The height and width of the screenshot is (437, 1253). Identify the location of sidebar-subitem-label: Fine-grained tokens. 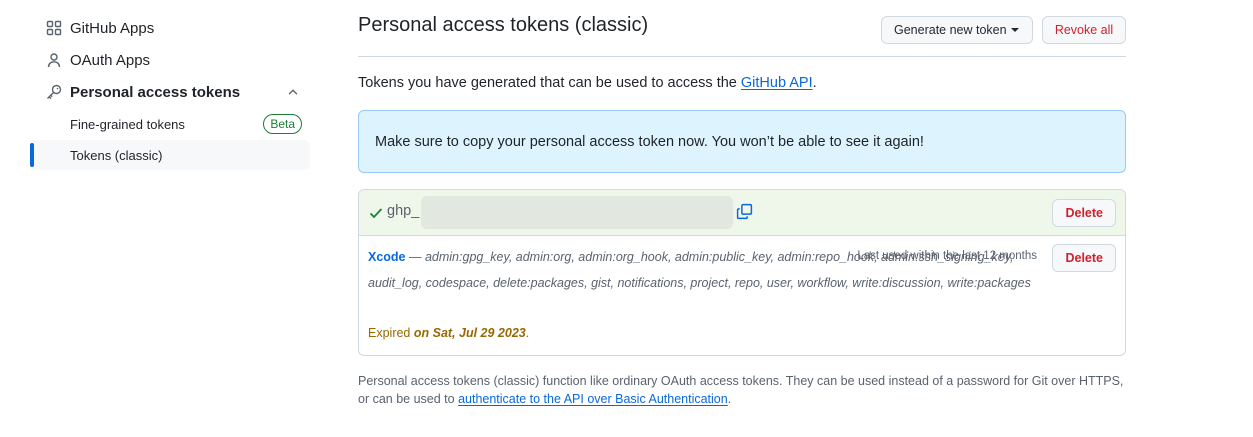
(127, 124).